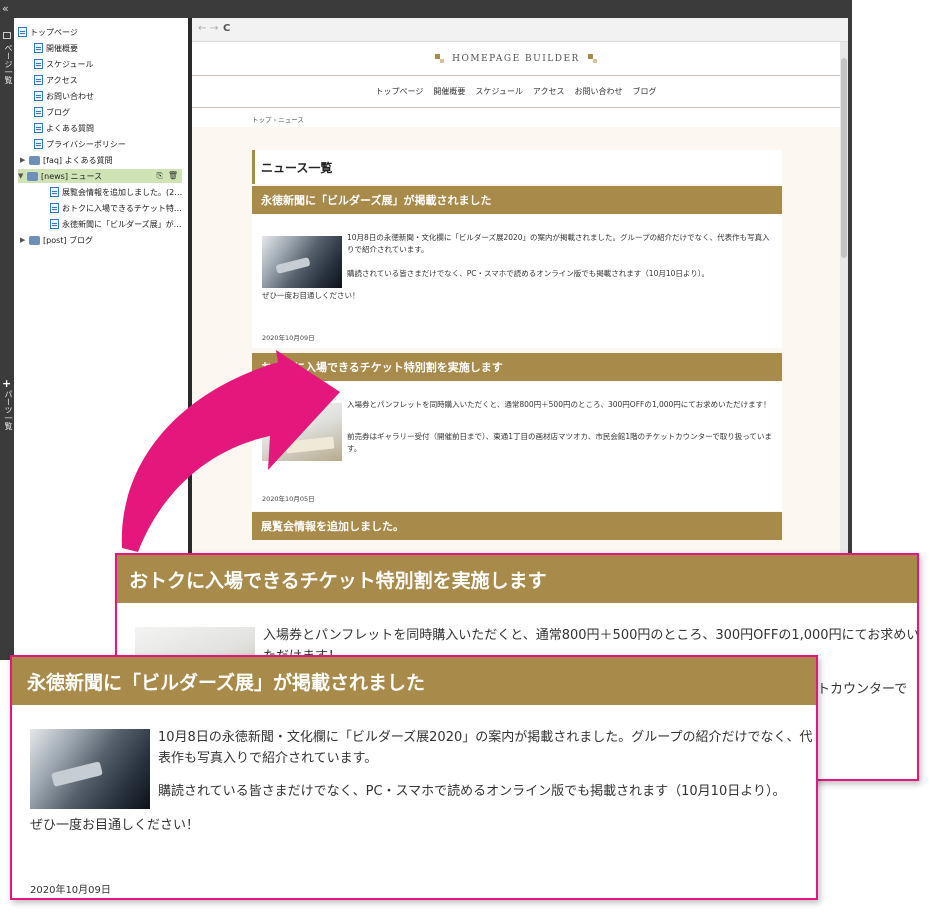 The width and height of the screenshot is (930, 920). I want to click on scroll-thumb, so click(844, 158).